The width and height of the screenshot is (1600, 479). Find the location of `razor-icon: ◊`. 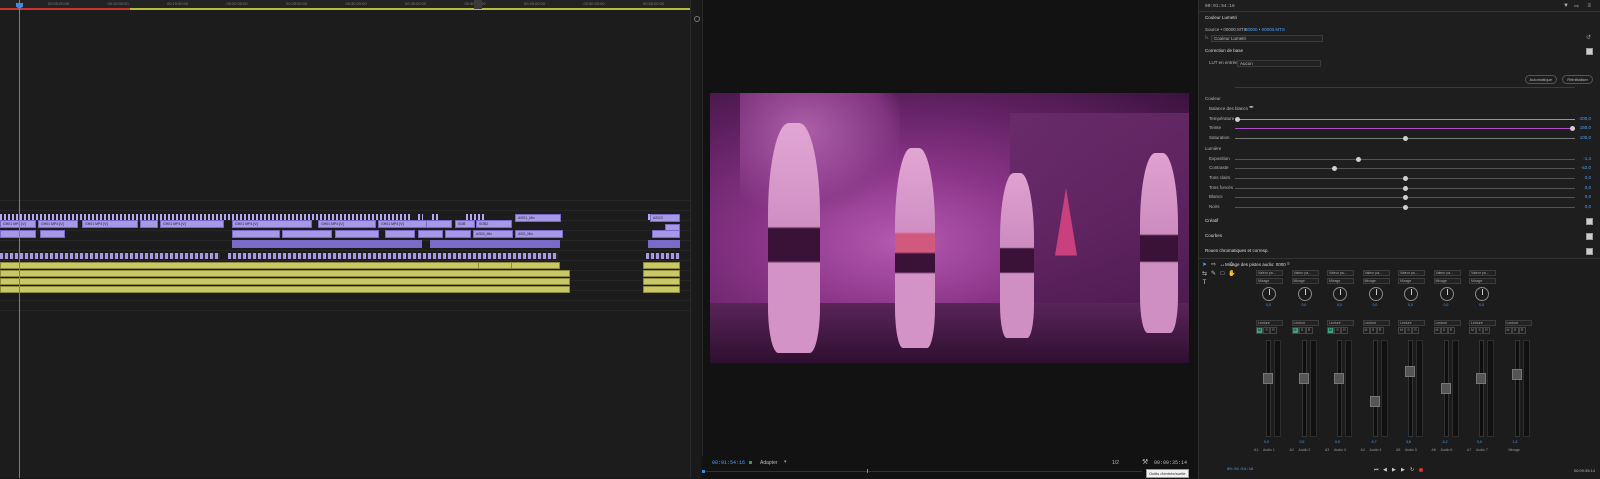

razor-icon: ◊ is located at coordinates (1231, 265).